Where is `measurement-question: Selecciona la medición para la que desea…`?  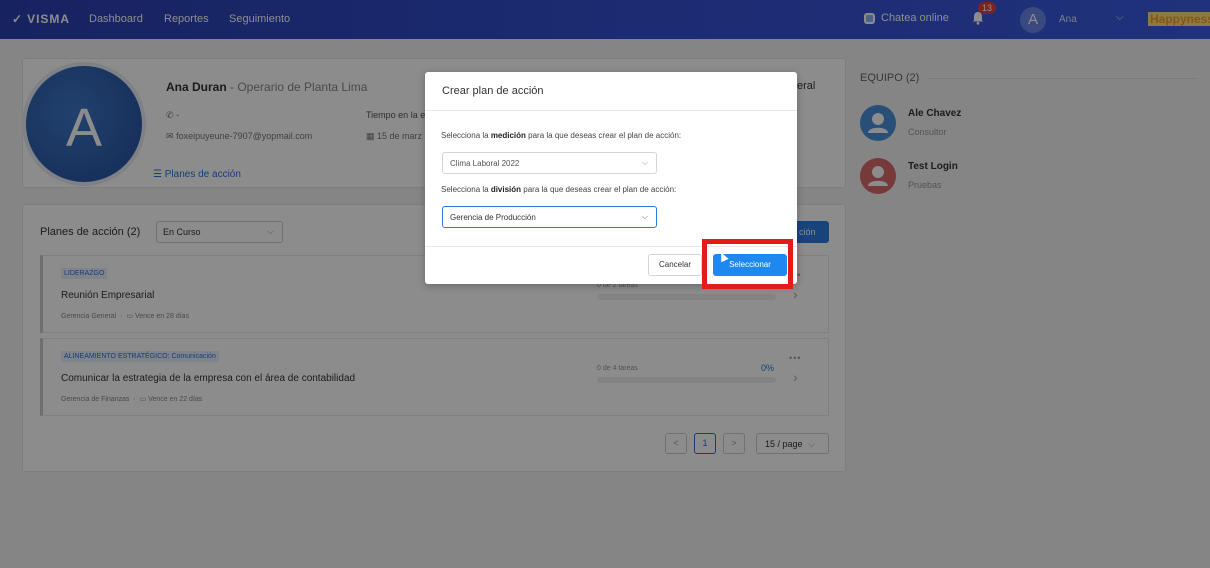
measurement-question: Selecciona la medición para la que desea… is located at coordinates (561, 135).